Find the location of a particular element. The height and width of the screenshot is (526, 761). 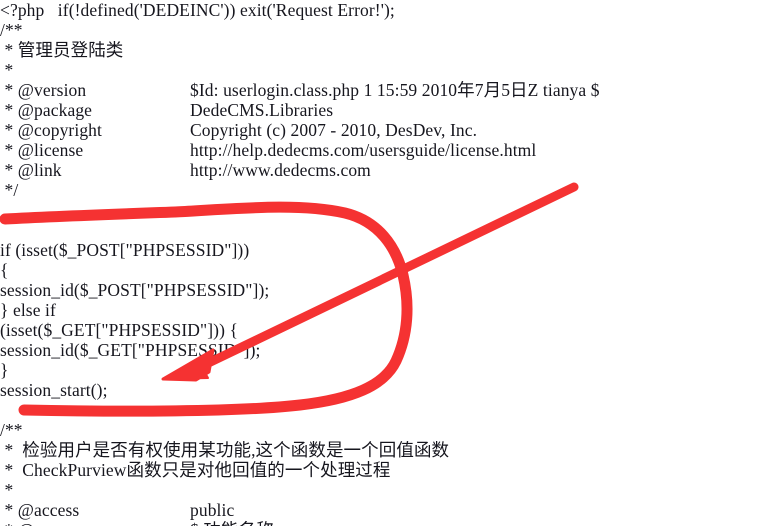

code-line-14: { is located at coordinates (380, 270).